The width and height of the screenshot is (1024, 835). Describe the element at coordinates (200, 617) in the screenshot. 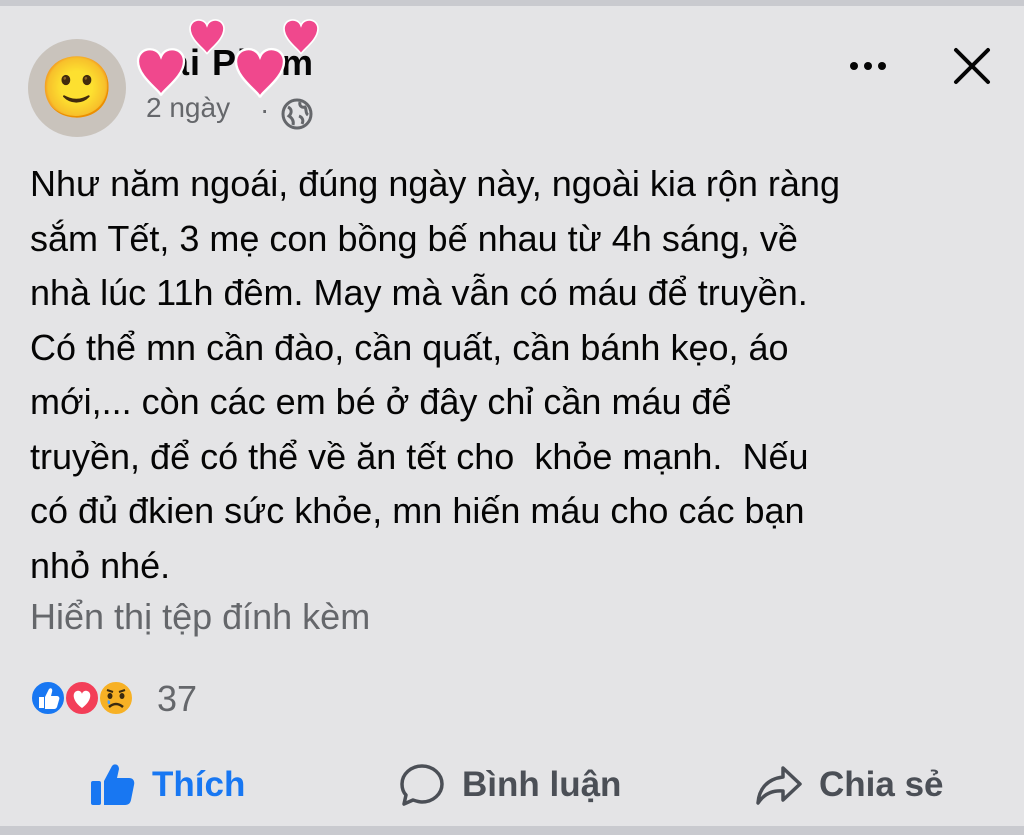

I see `show-attachment-link: Hiển thị tệp đính kèm` at that location.